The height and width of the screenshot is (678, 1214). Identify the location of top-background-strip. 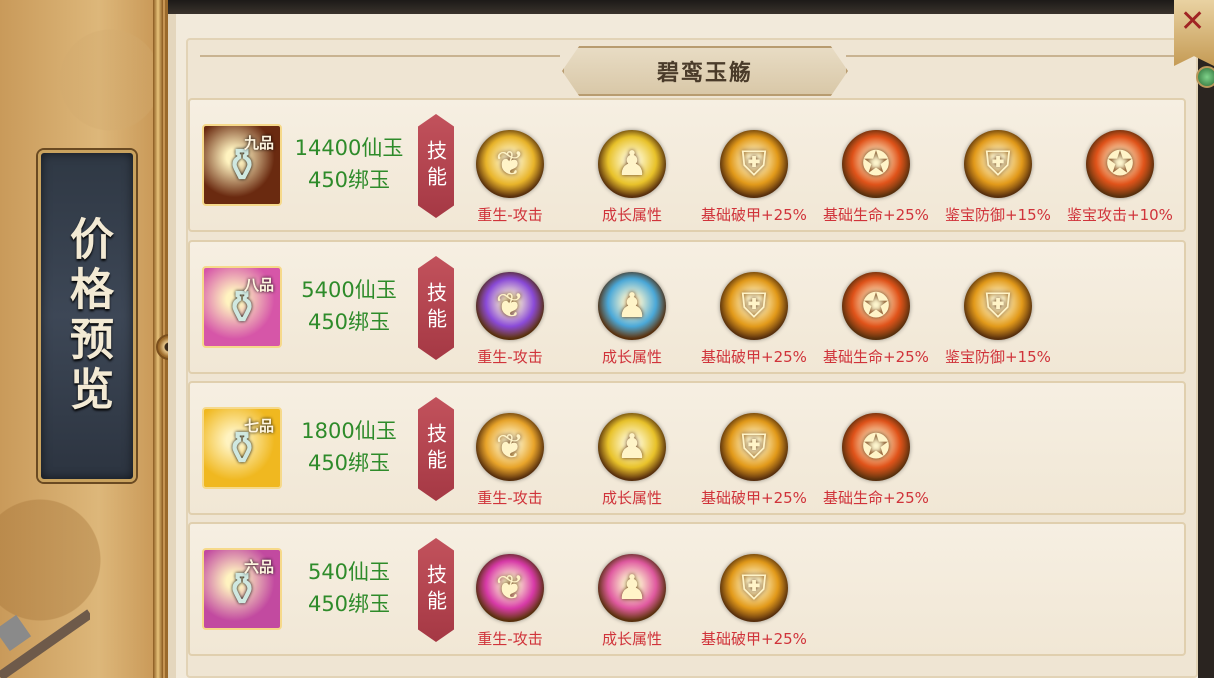
(687, 7).